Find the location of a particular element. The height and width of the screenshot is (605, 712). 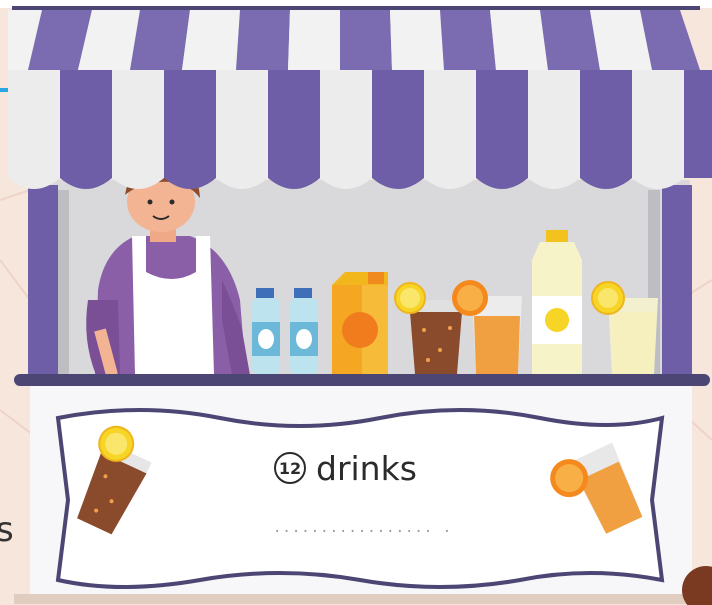

lemonade-bottle is located at coordinates (557, 302).